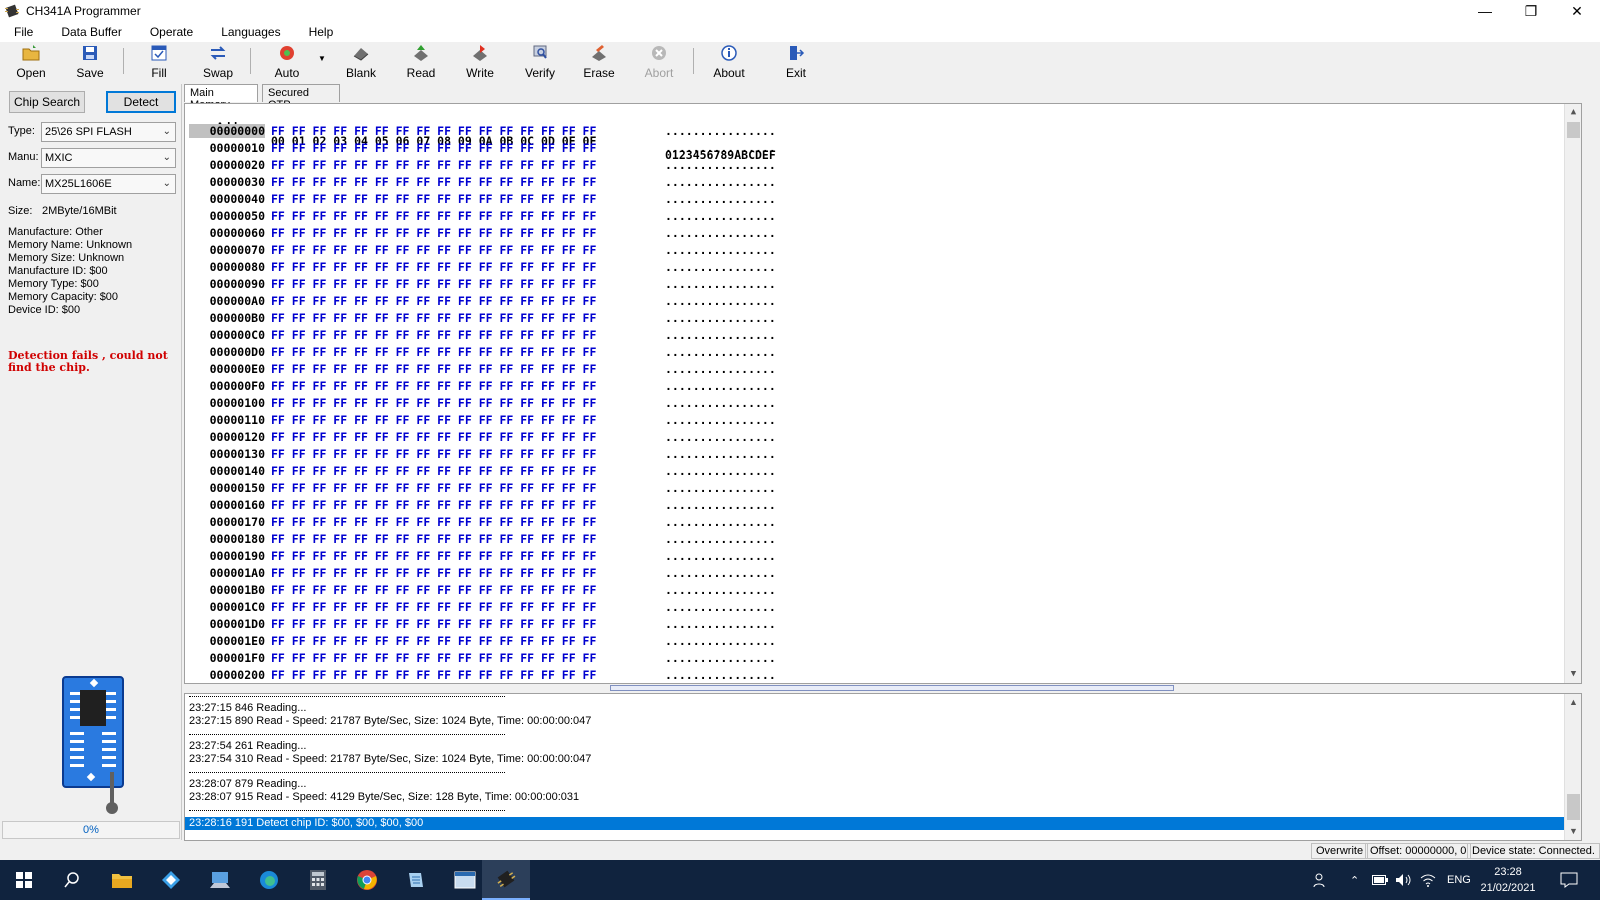 Image resolution: width=1600 pixels, height=900 pixels. I want to click on close-button: ✕, so click(1577, 11).